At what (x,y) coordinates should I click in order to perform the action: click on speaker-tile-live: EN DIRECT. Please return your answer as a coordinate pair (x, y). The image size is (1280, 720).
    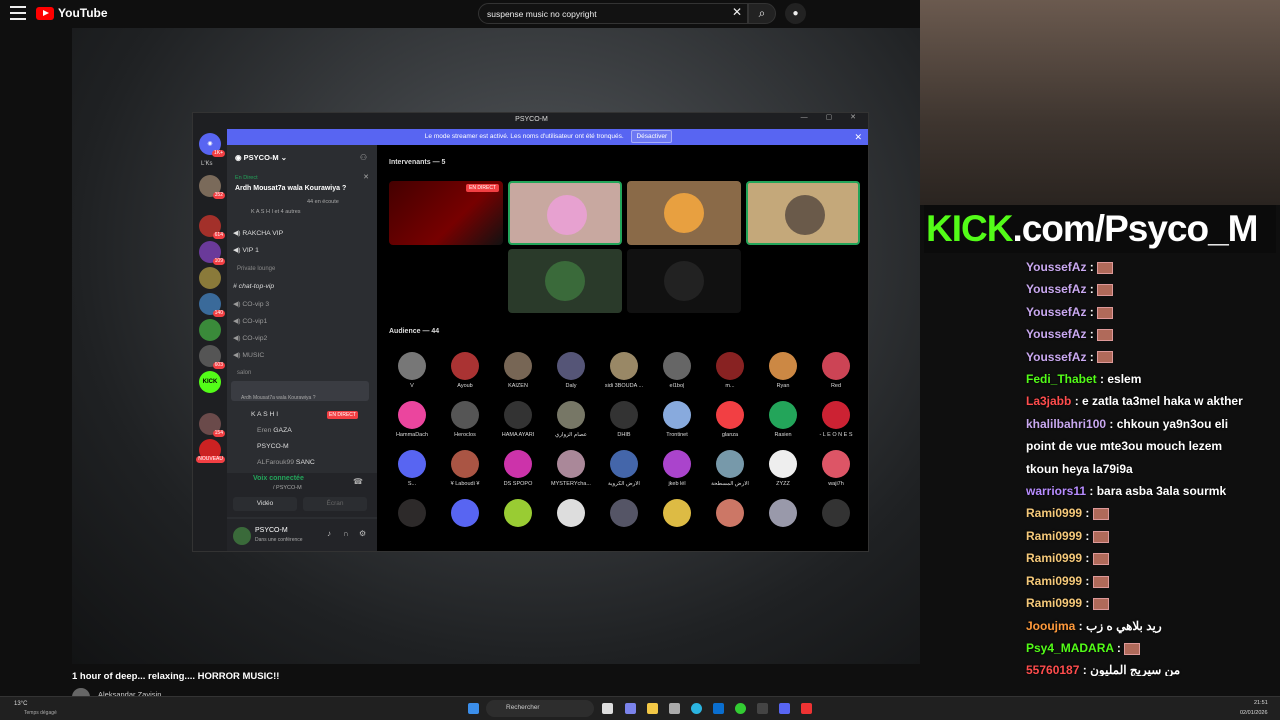
    Looking at the image, I should click on (446, 213).